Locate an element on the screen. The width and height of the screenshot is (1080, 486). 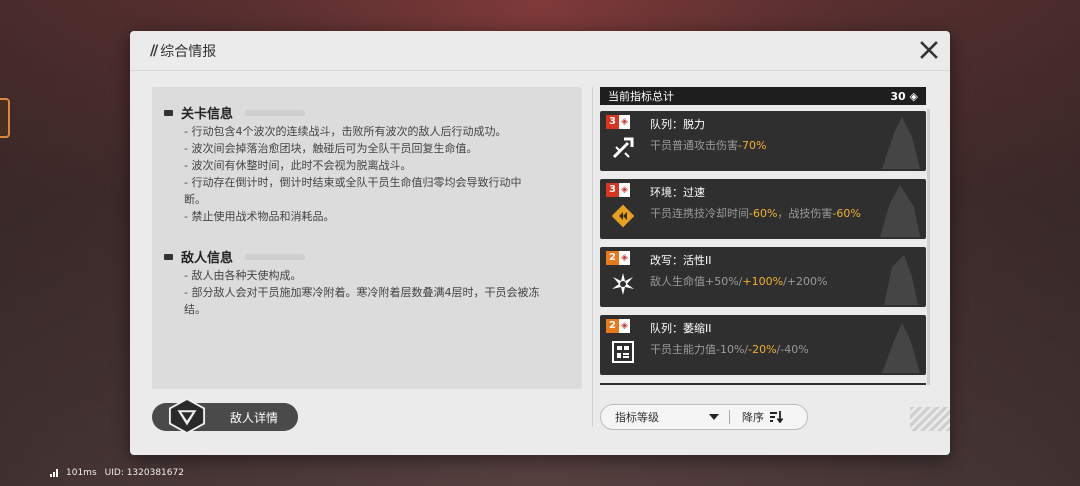
total-bar: 当前指标总计 30 ◈ is located at coordinates (763, 96).